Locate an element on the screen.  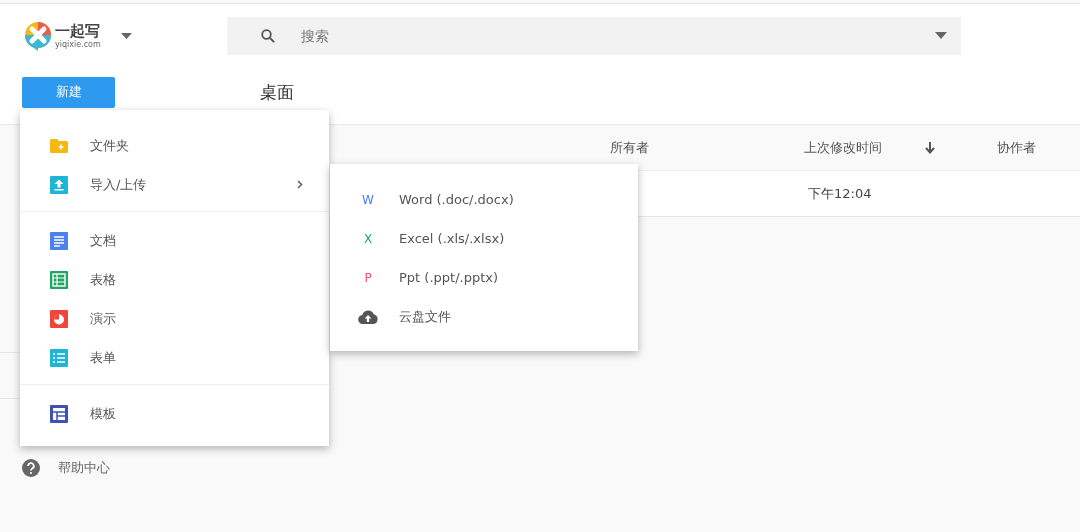
menu-item: X Excel (.xls/.xlsx) is located at coordinates (484, 238).